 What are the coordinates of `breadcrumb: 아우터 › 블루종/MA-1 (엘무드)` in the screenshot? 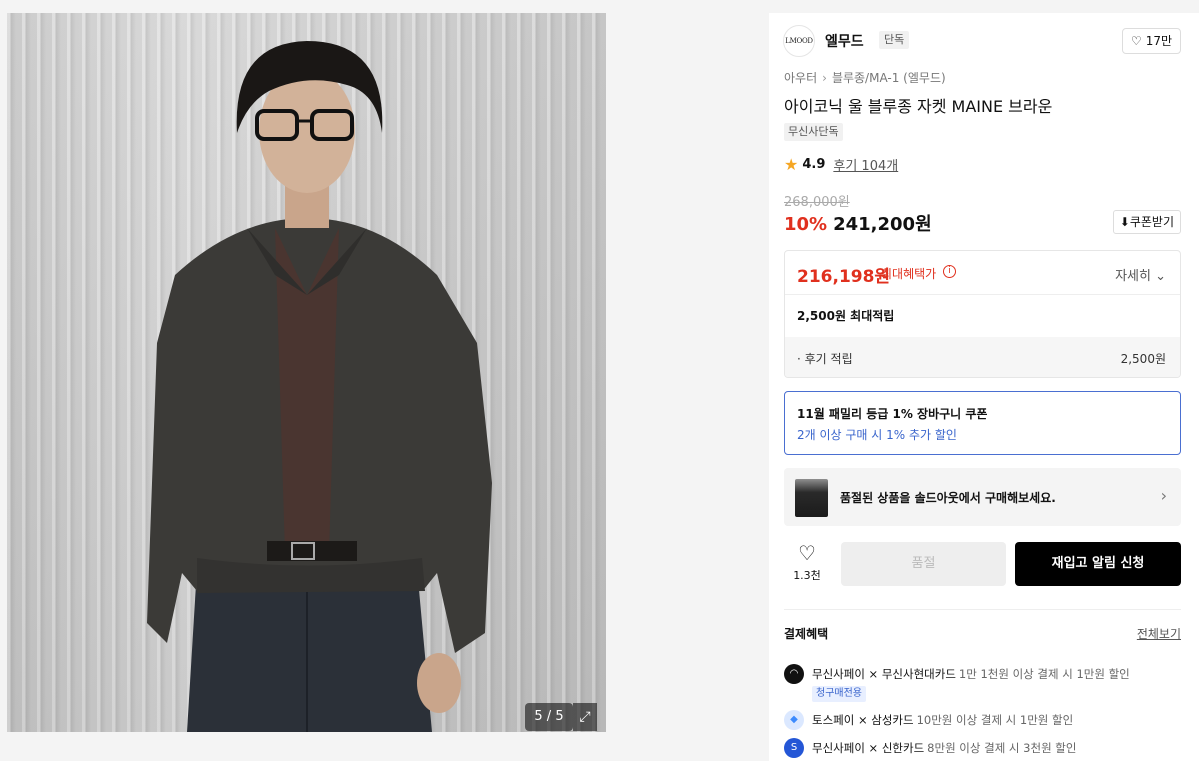 It's located at (865, 77).